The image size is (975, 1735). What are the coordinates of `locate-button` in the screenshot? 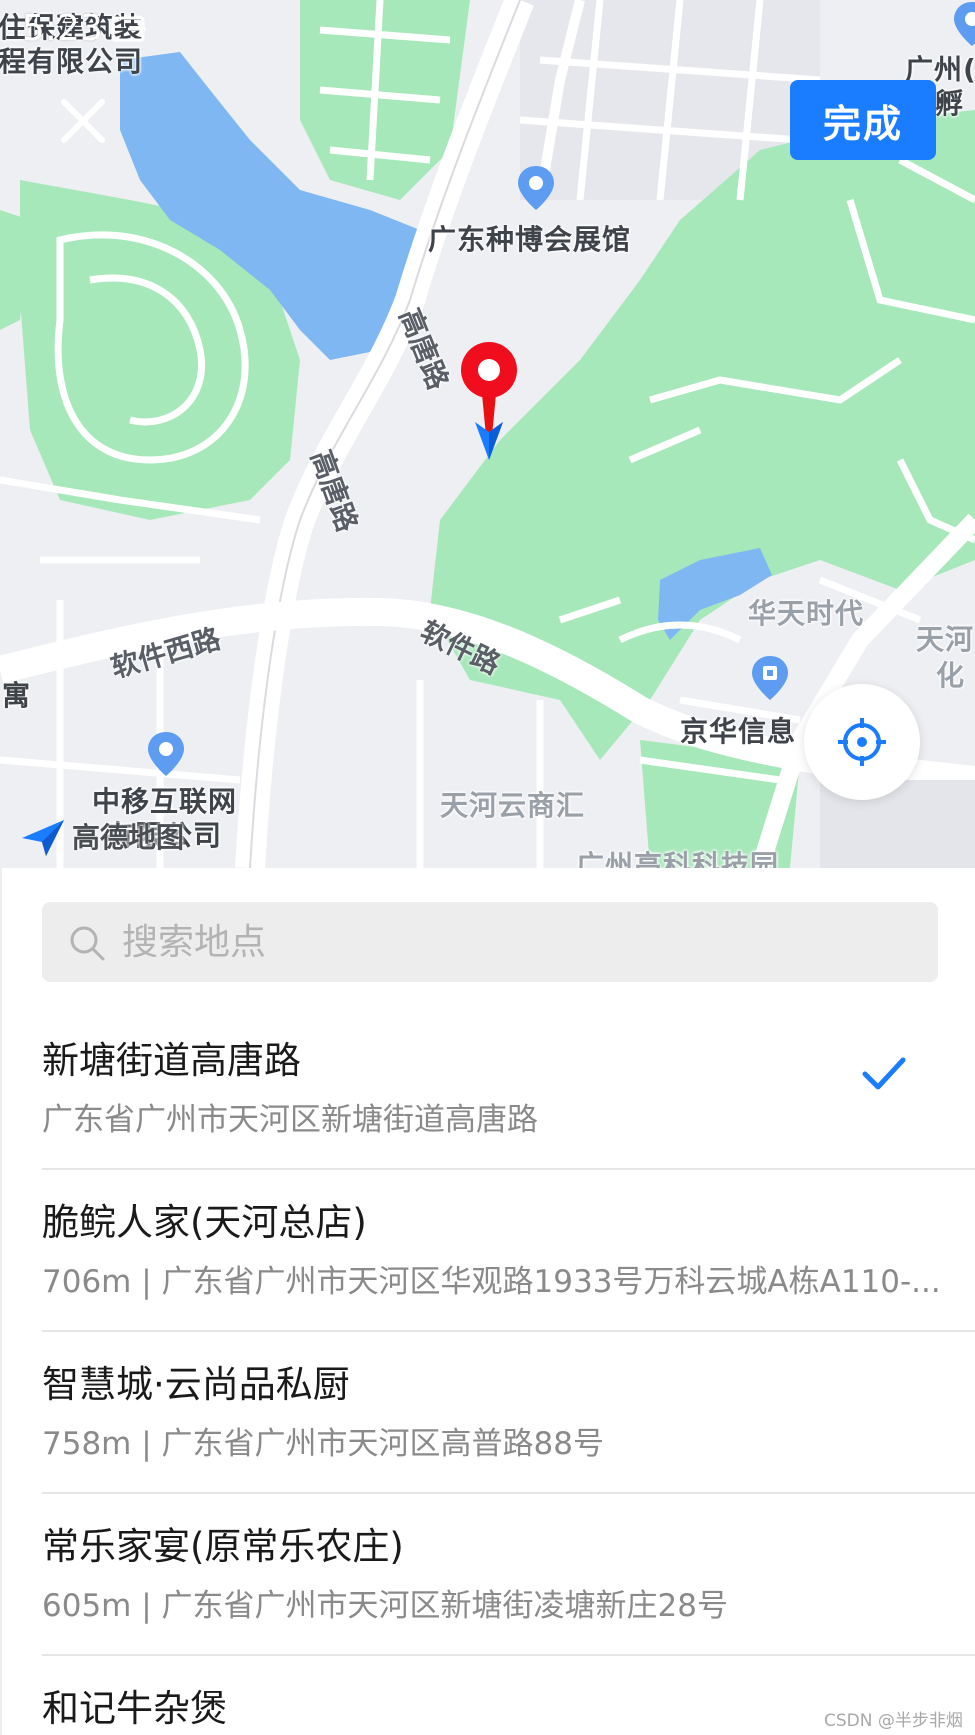 It's located at (862, 742).